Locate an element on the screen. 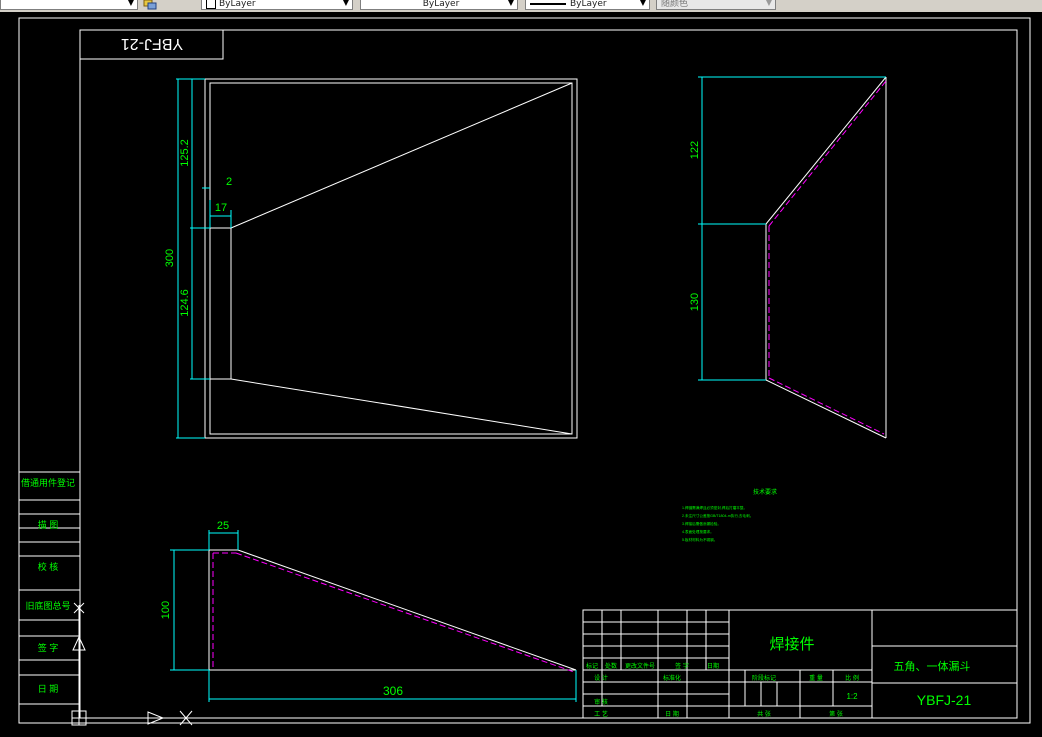  linetype-dropdown-label: ByLayer is located at coordinates (441, 4).